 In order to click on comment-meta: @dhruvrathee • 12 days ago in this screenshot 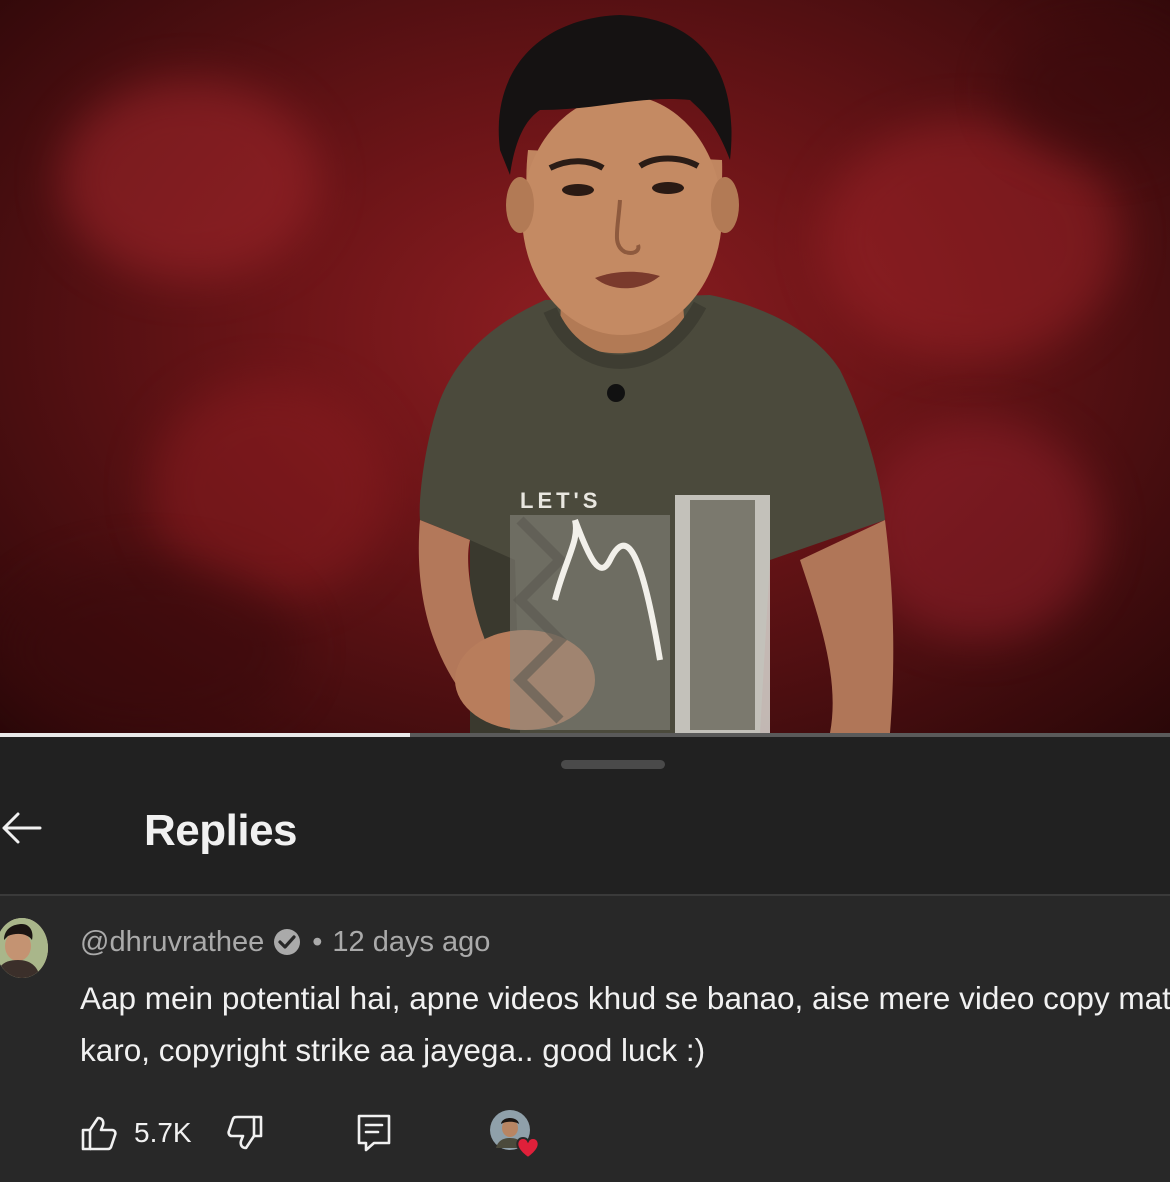, I will do `click(285, 942)`.